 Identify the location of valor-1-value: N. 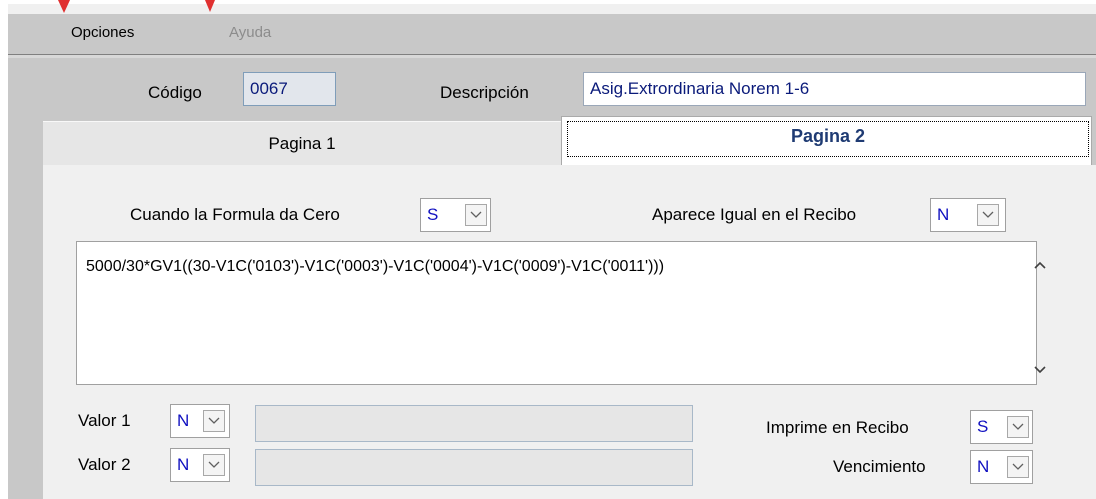
(183, 420).